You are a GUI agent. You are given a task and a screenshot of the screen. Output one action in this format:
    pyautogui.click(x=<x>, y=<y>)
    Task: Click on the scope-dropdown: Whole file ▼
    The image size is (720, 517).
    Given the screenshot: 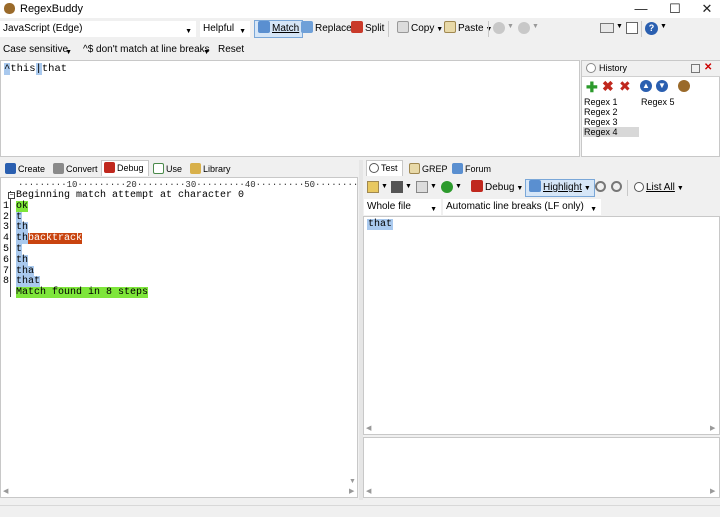 What is the action you would take?
    pyautogui.click(x=402, y=207)
    